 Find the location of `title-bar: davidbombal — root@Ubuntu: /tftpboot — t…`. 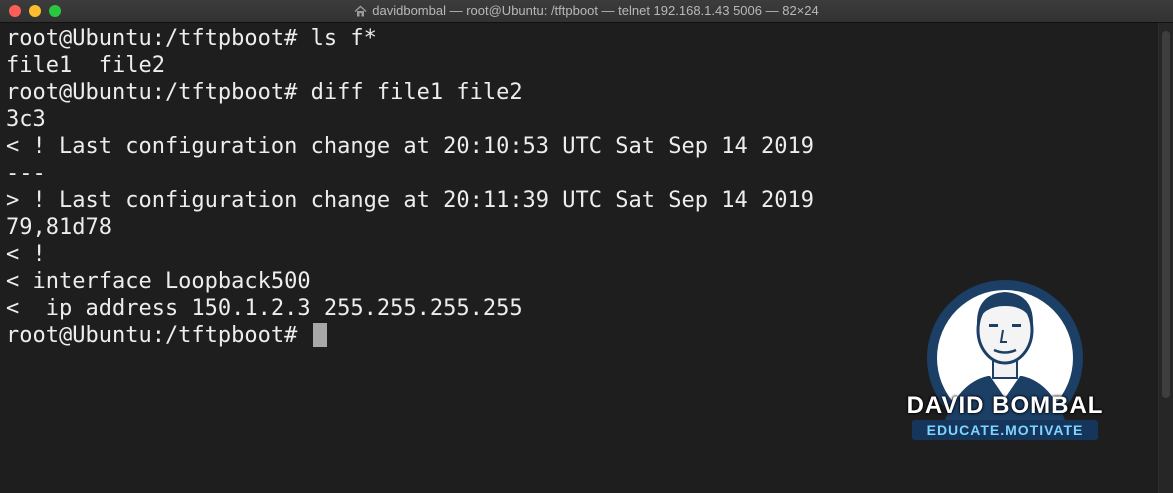

title-bar: davidbombal — root@Ubuntu: /tftpboot — t… is located at coordinates (586, 11).